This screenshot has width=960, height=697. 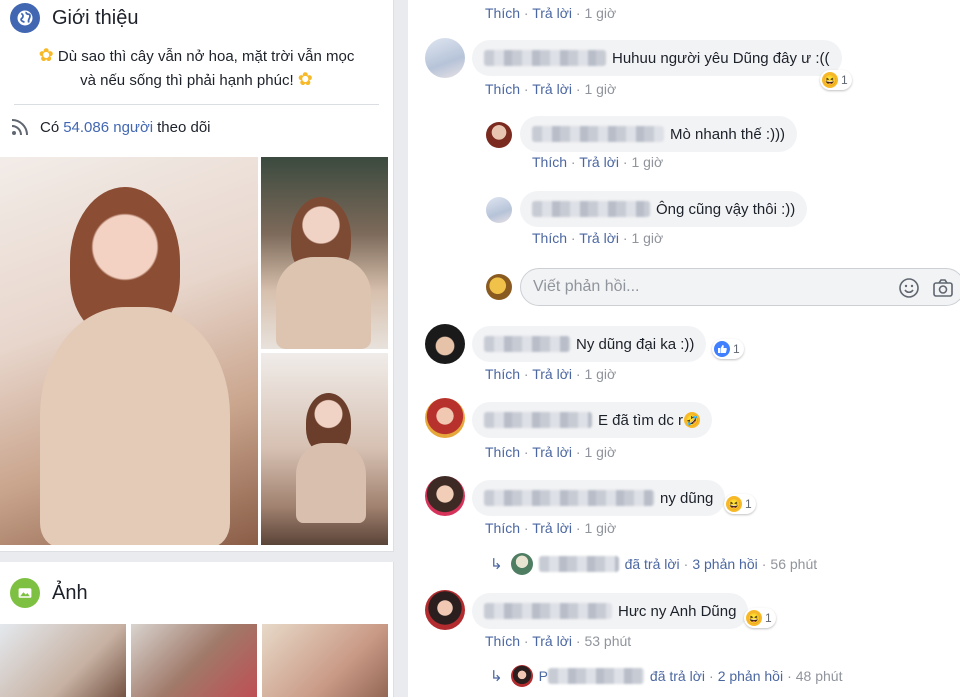 What do you see at coordinates (653, 564) in the screenshot?
I see `view-replies-link: ↳ đã trả lời · 3 phản hồi · 56 phút` at bounding box center [653, 564].